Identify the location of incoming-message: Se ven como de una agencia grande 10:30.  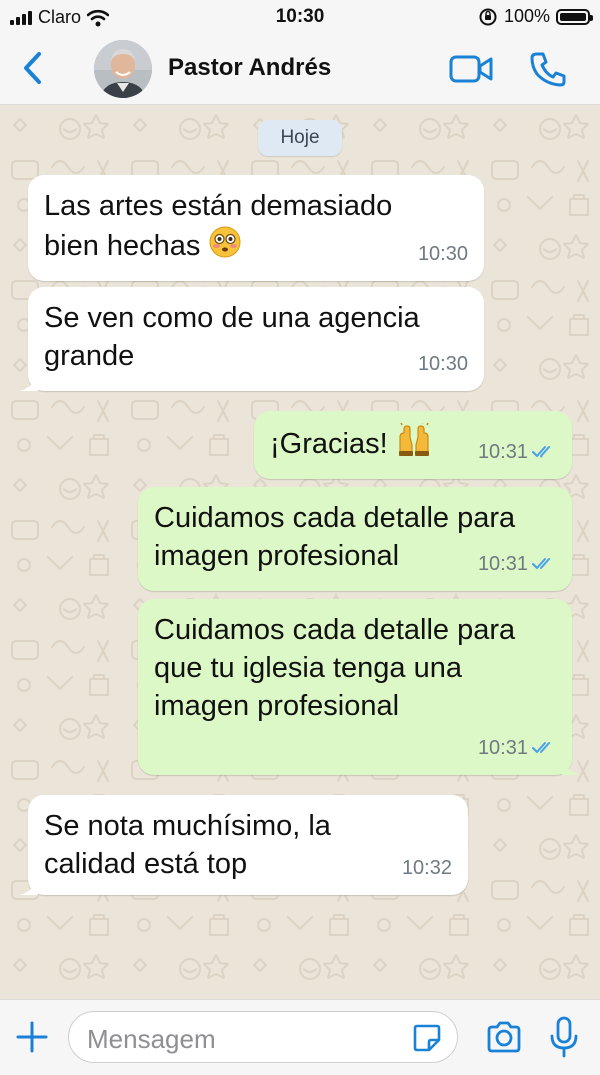
(252, 339).